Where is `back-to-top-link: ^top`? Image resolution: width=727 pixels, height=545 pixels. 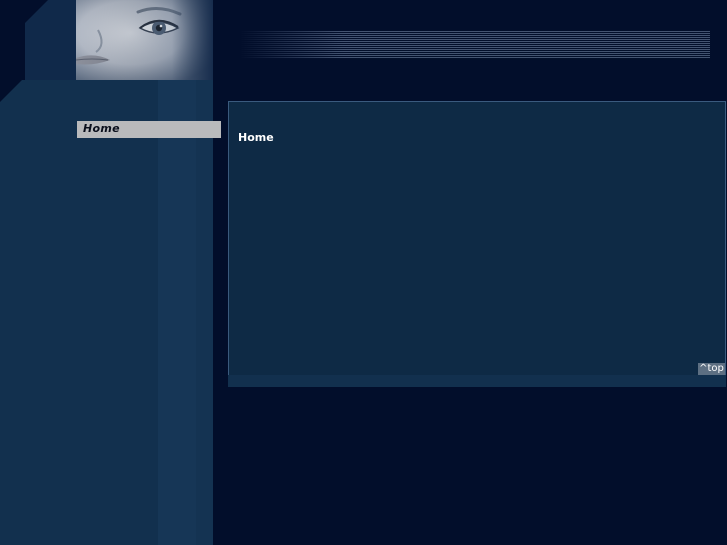 back-to-top-link: ^top is located at coordinates (711, 369).